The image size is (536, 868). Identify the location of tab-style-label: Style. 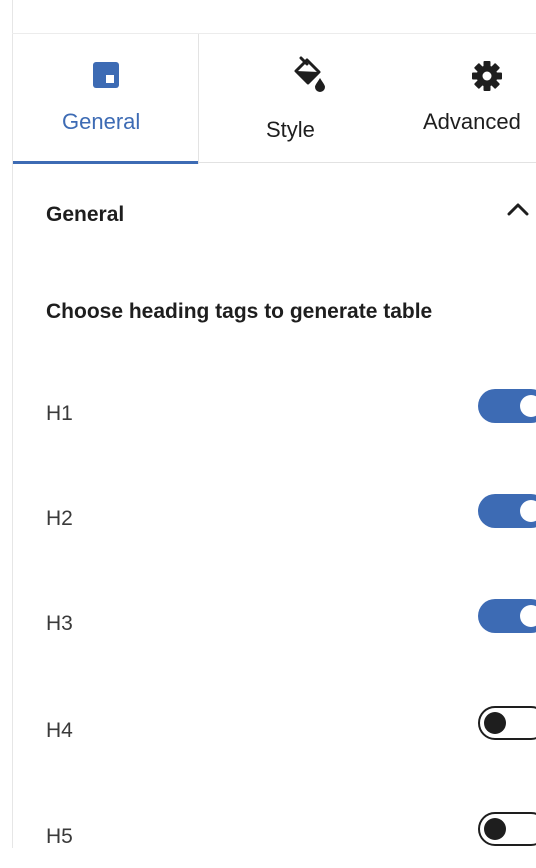
(290, 129).